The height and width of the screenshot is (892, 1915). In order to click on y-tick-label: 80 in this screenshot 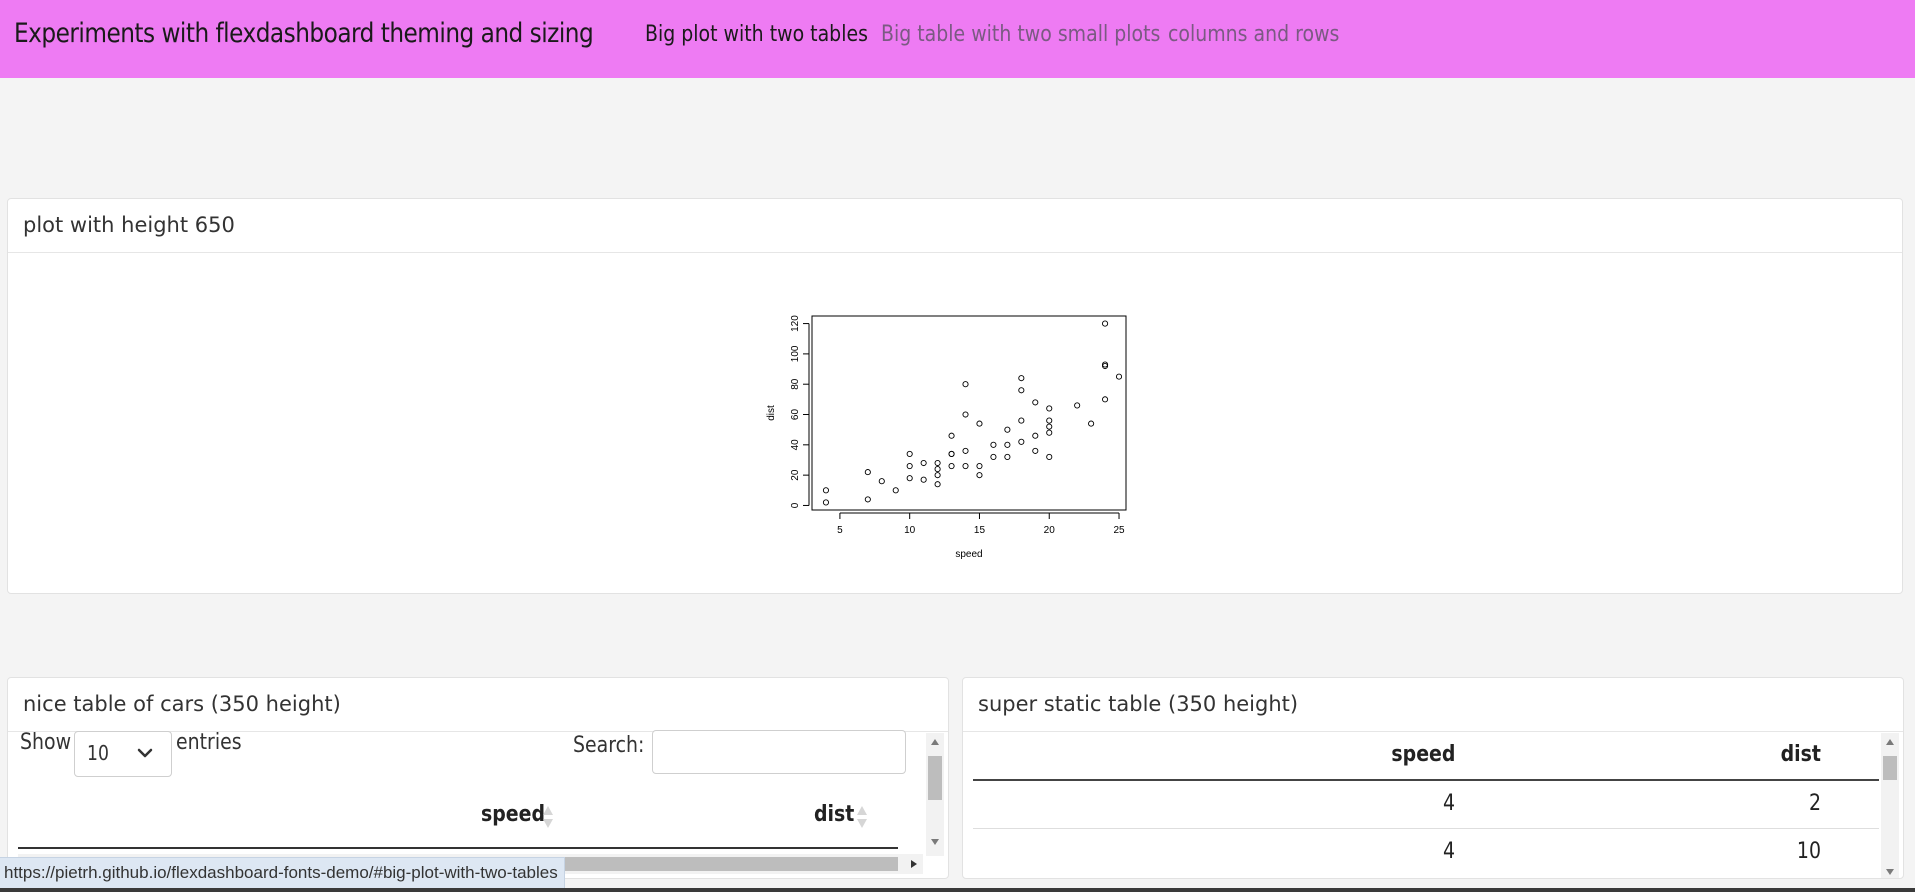, I will do `click(795, 384)`.